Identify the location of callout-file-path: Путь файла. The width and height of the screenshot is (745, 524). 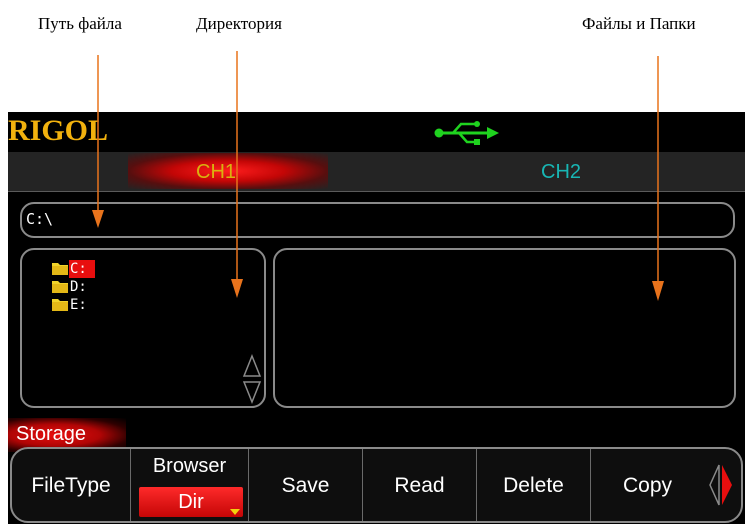
(80, 23).